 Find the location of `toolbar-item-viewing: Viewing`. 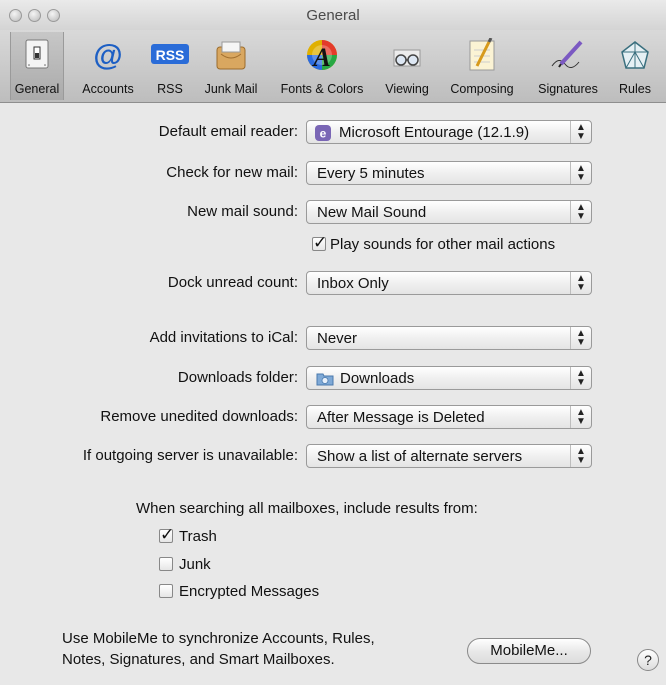

toolbar-item-viewing: Viewing is located at coordinates (407, 66).